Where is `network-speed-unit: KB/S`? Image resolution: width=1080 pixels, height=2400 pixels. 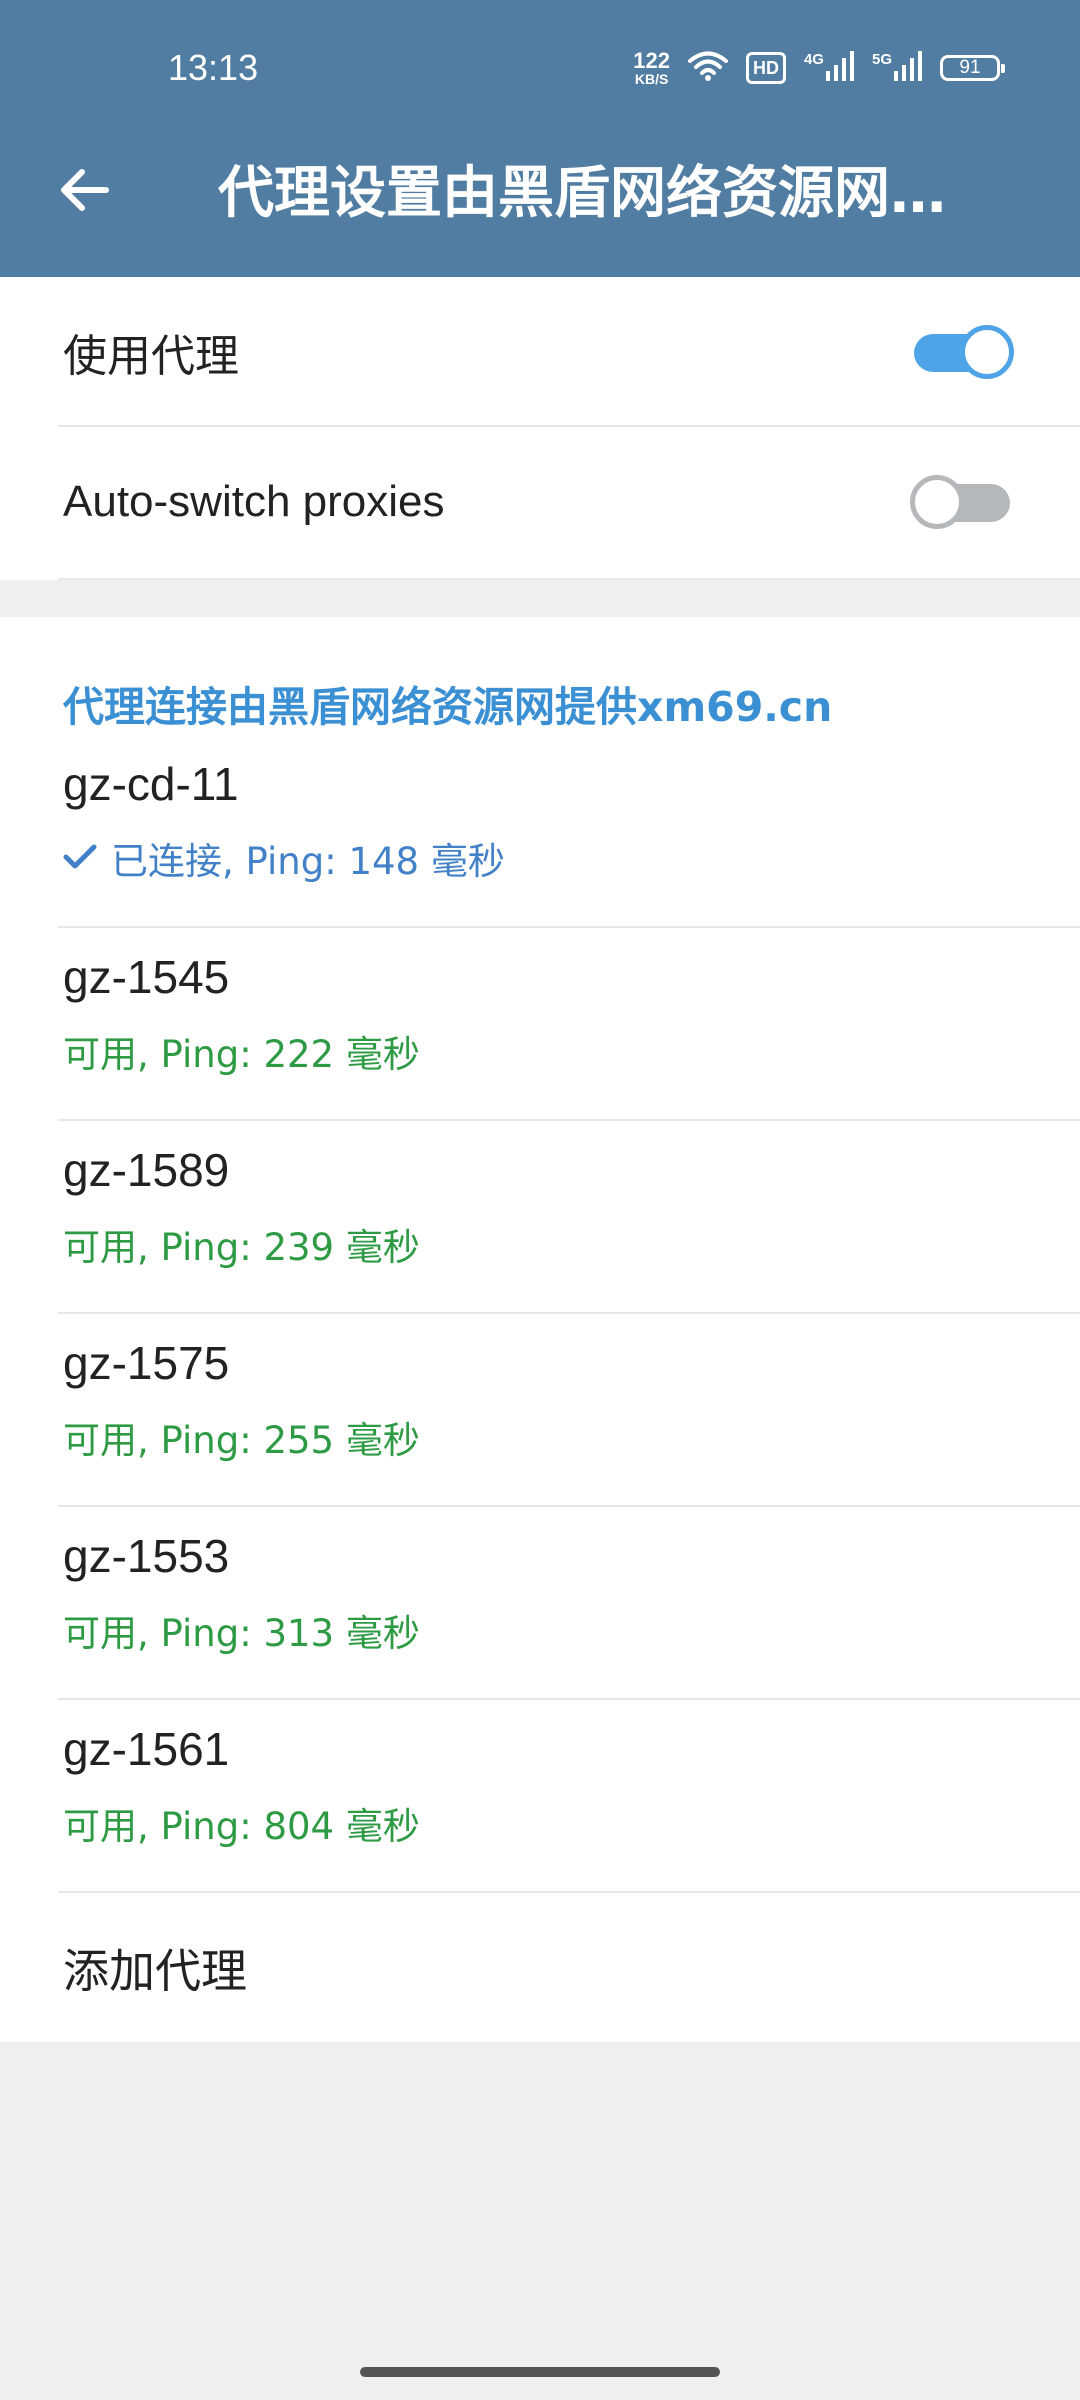
network-speed-unit: KB/S is located at coordinates (651, 79).